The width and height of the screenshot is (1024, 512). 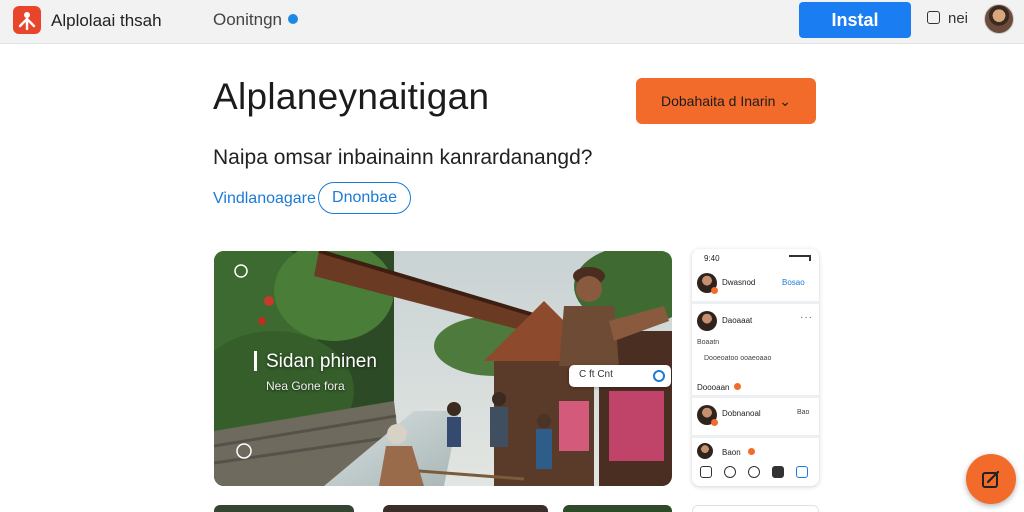 What do you see at coordinates (106, 20) in the screenshot?
I see `app-name: Alplolaai thsah` at bounding box center [106, 20].